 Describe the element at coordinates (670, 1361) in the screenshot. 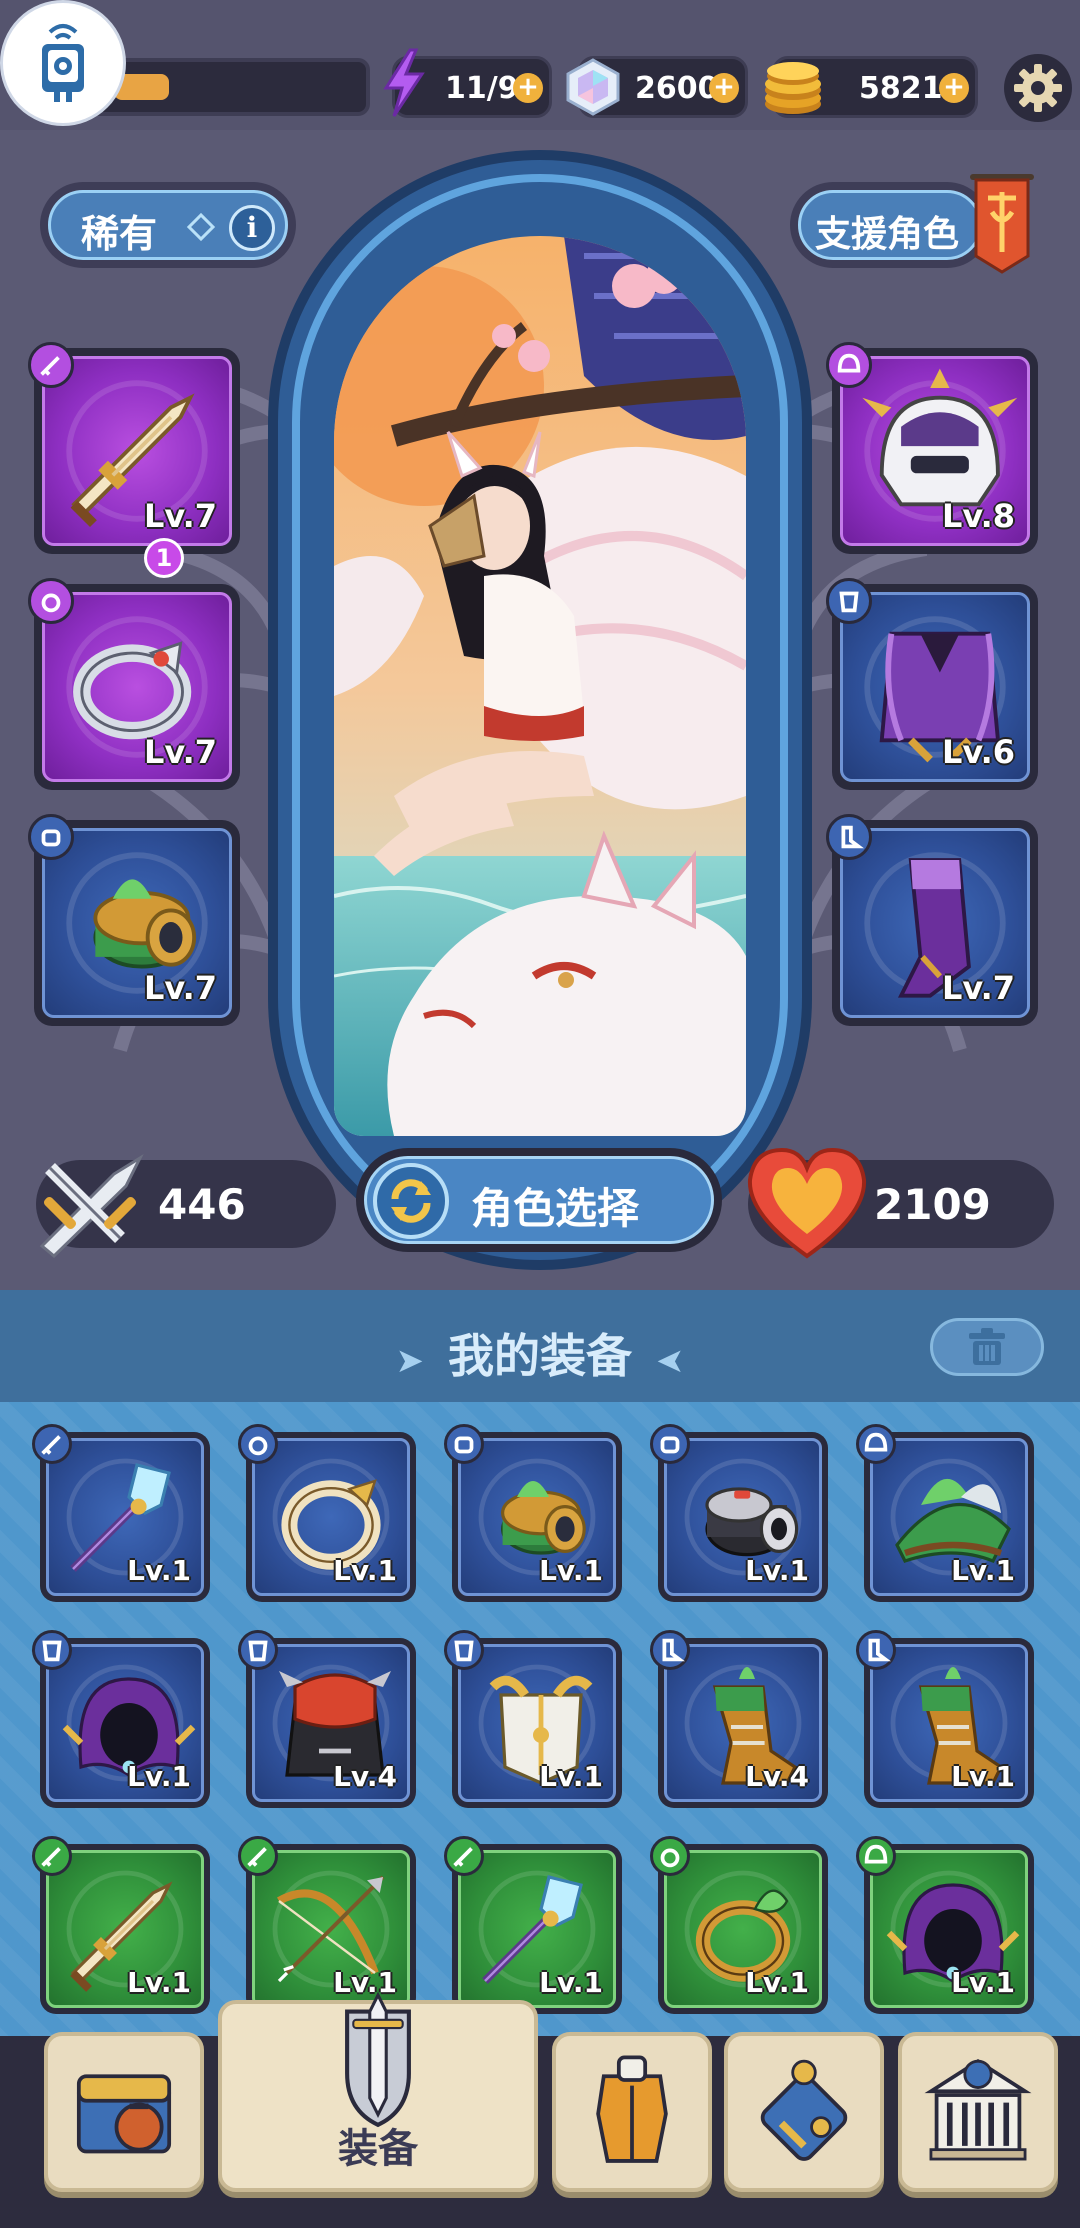

I see `arrow-left-icon: ➤` at that location.